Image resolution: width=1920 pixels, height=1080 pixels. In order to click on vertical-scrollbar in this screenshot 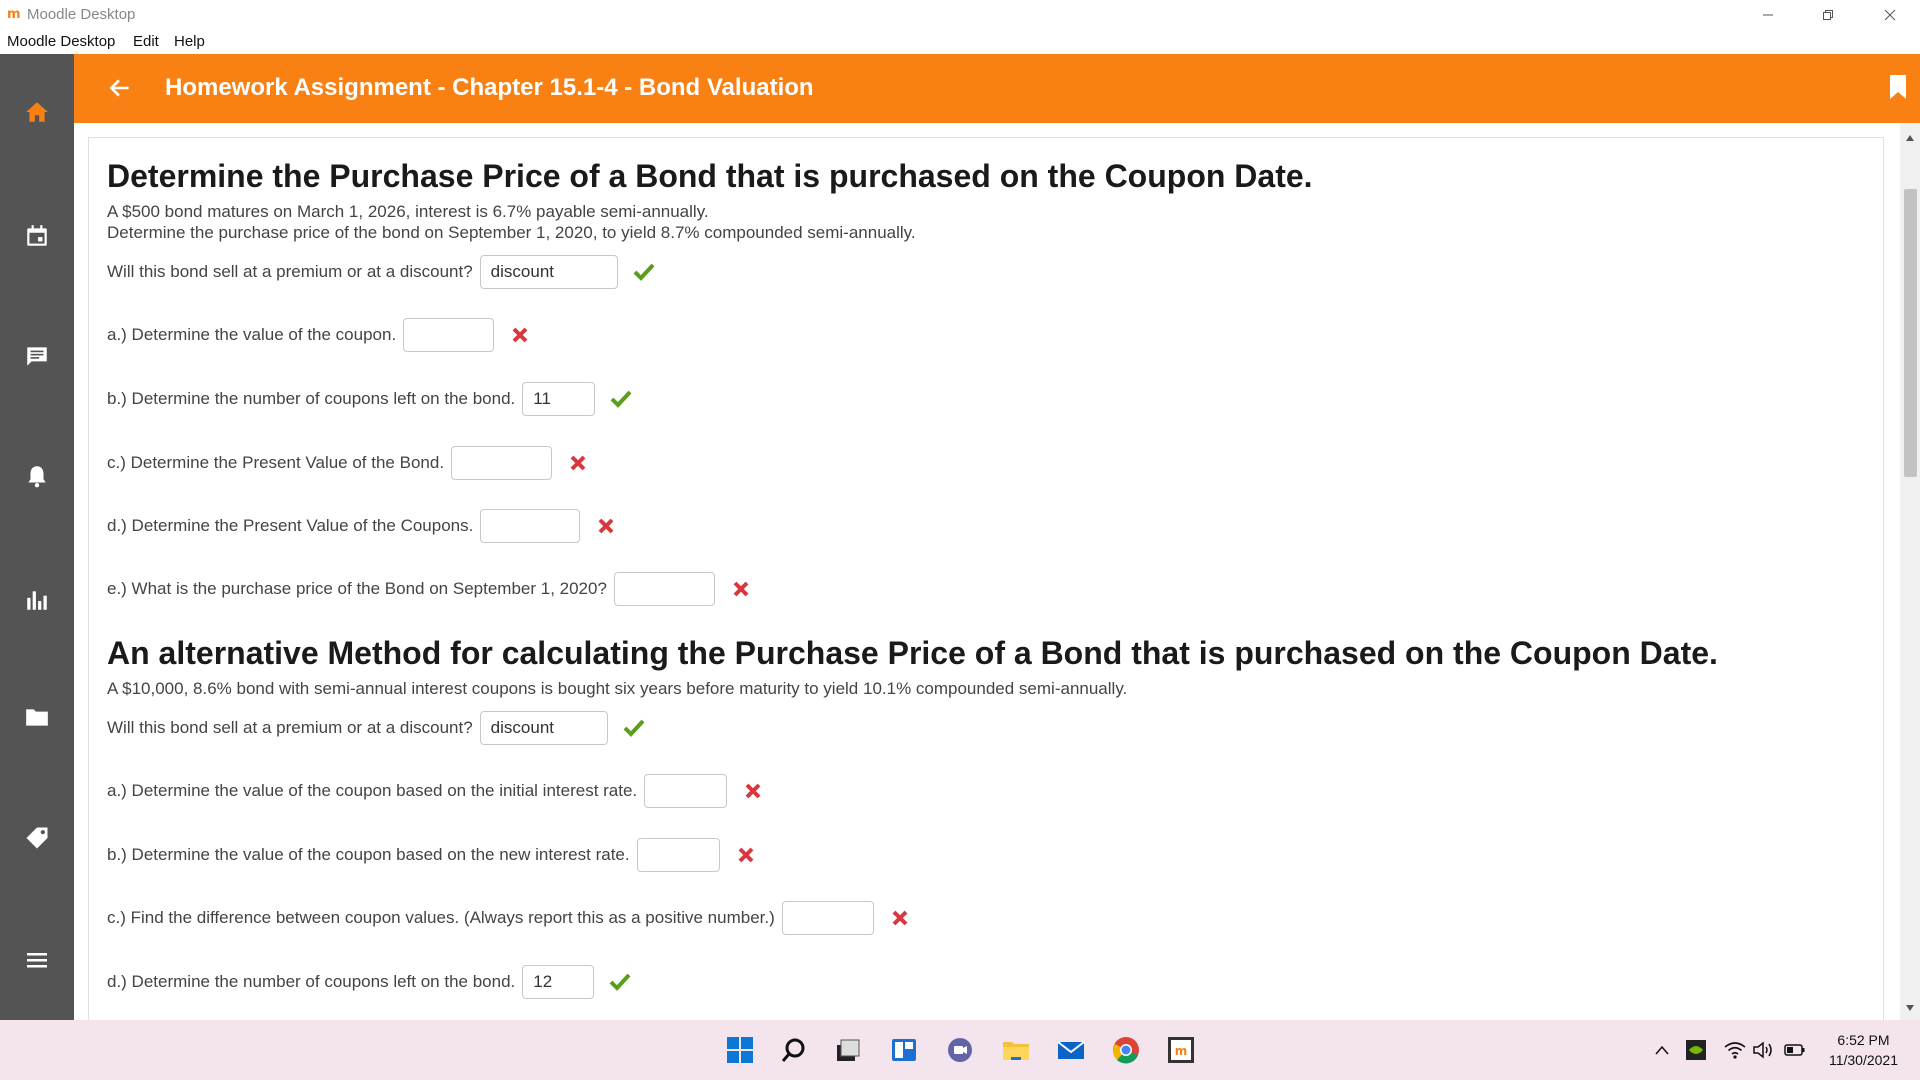, I will do `click(1910, 571)`.